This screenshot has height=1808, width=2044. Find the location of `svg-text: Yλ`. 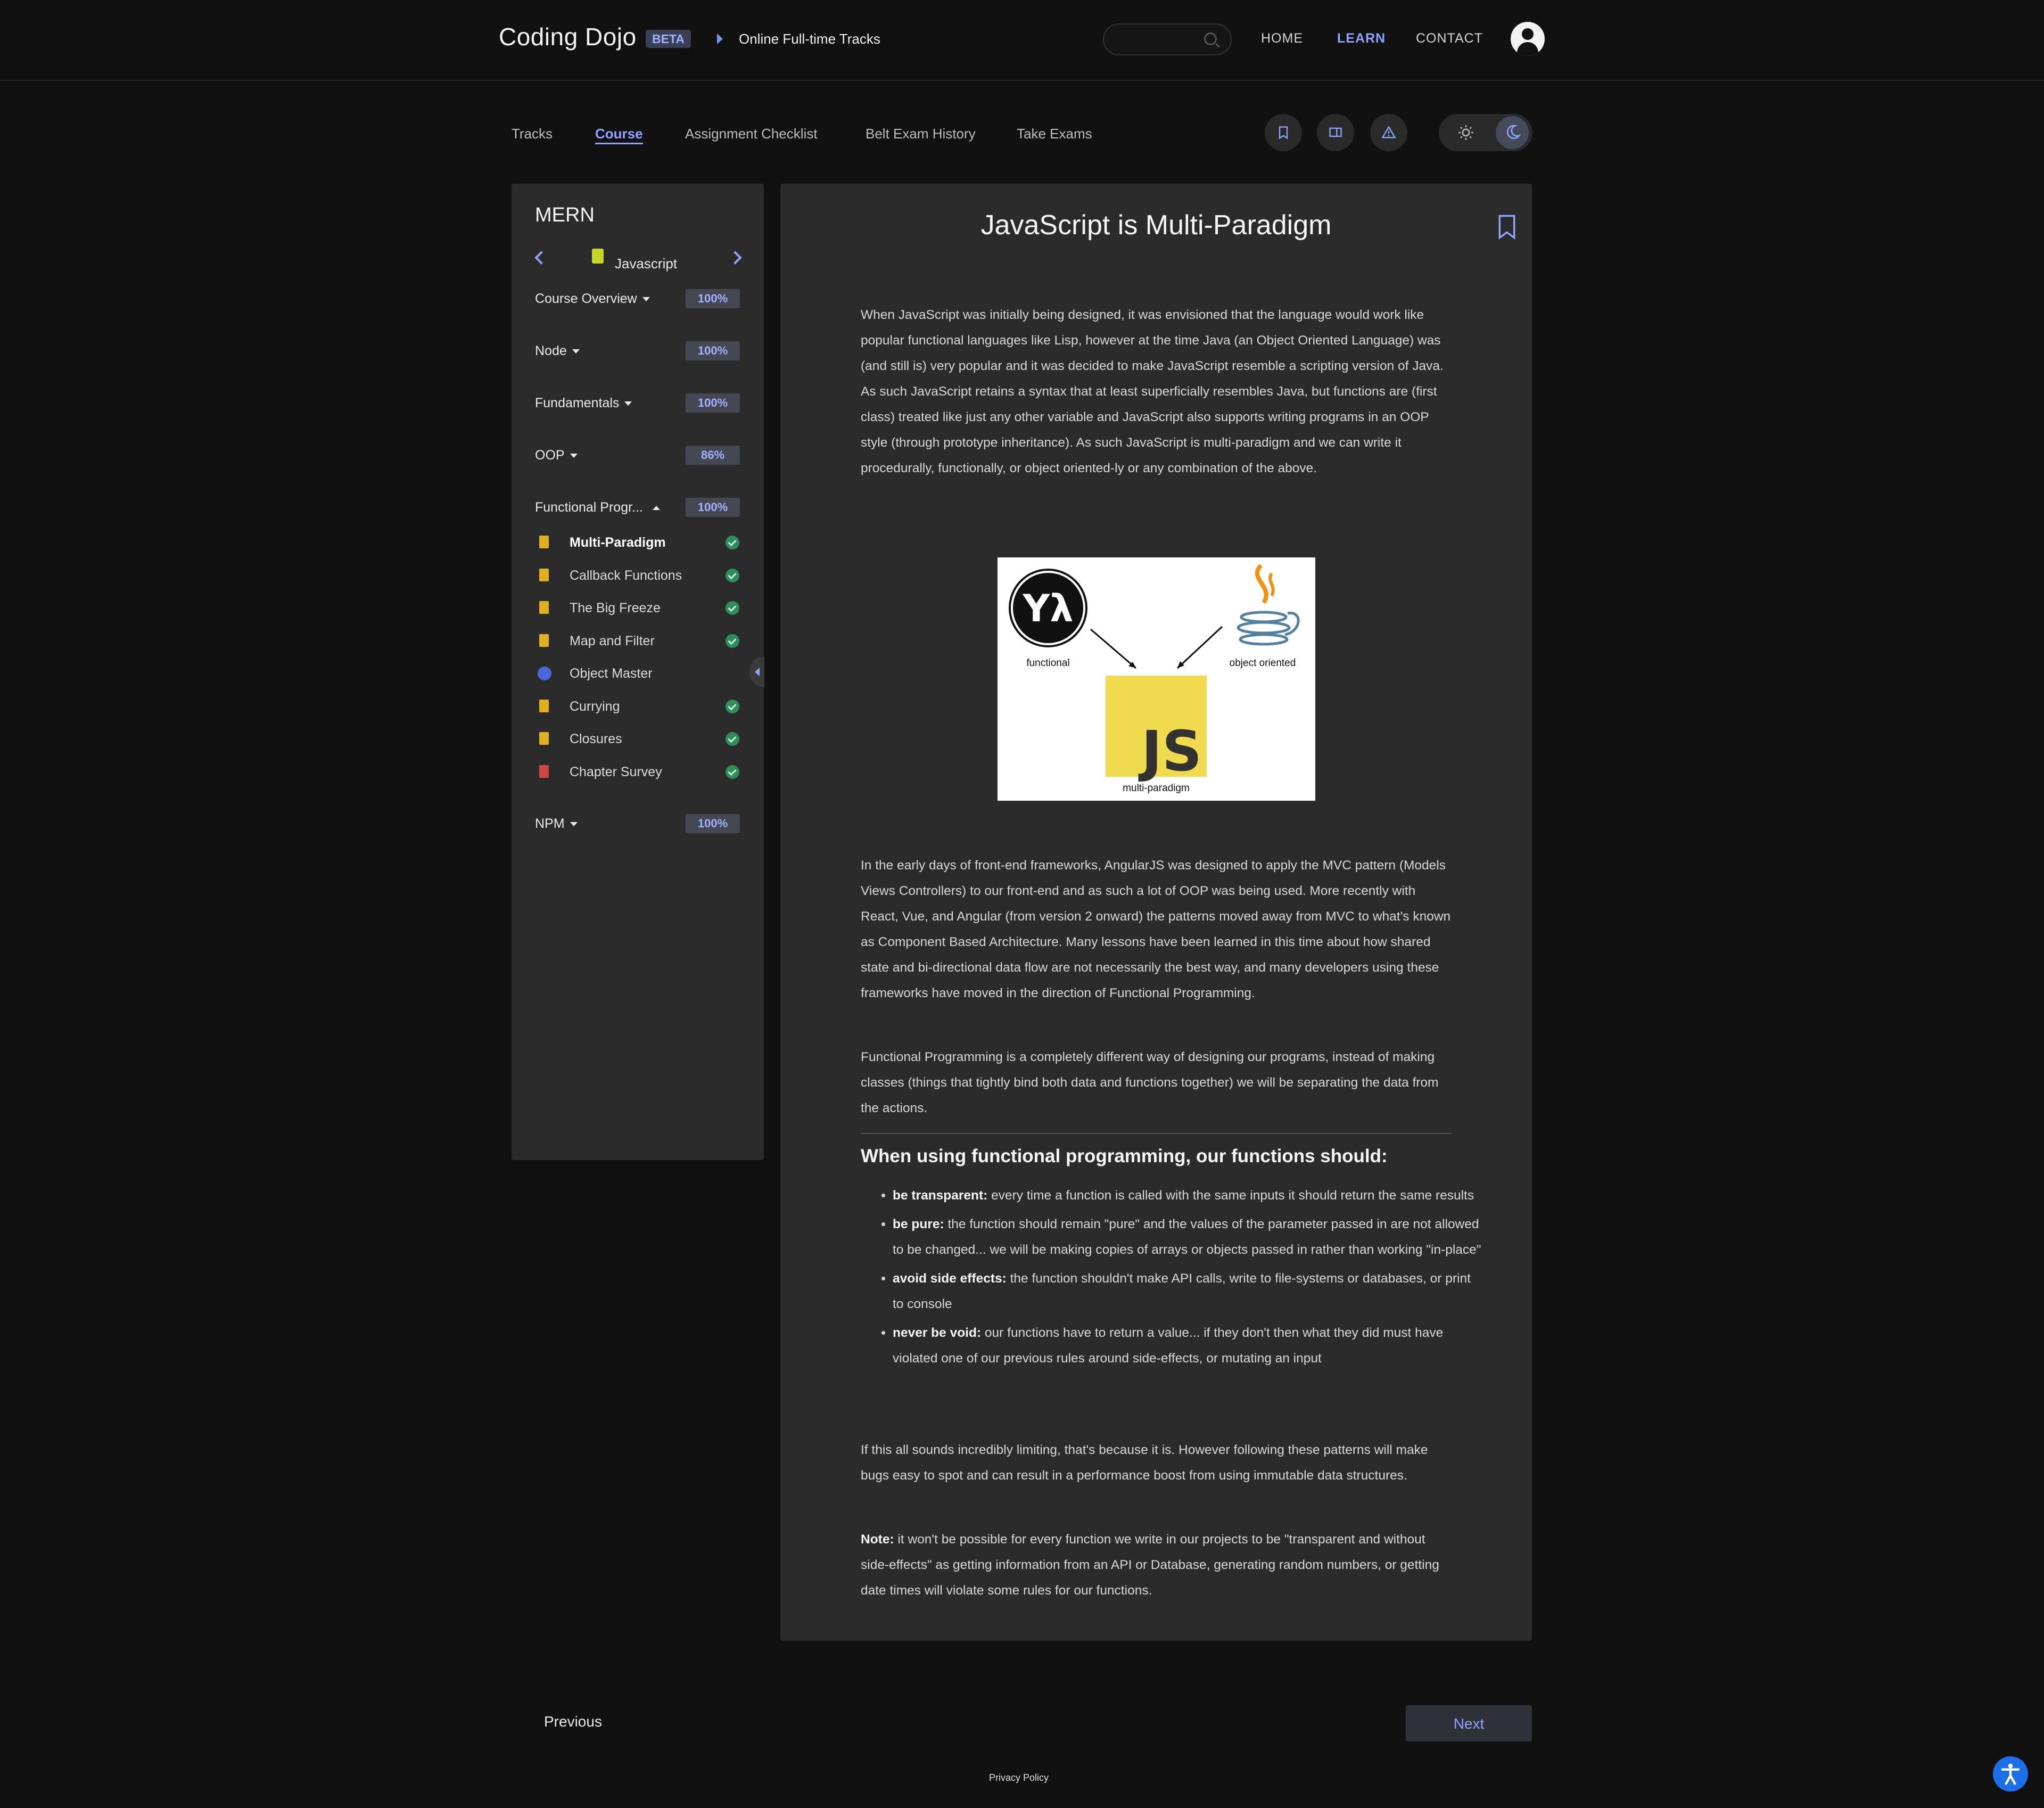

svg-text: Yλ is located at coordinates (1048, 608).